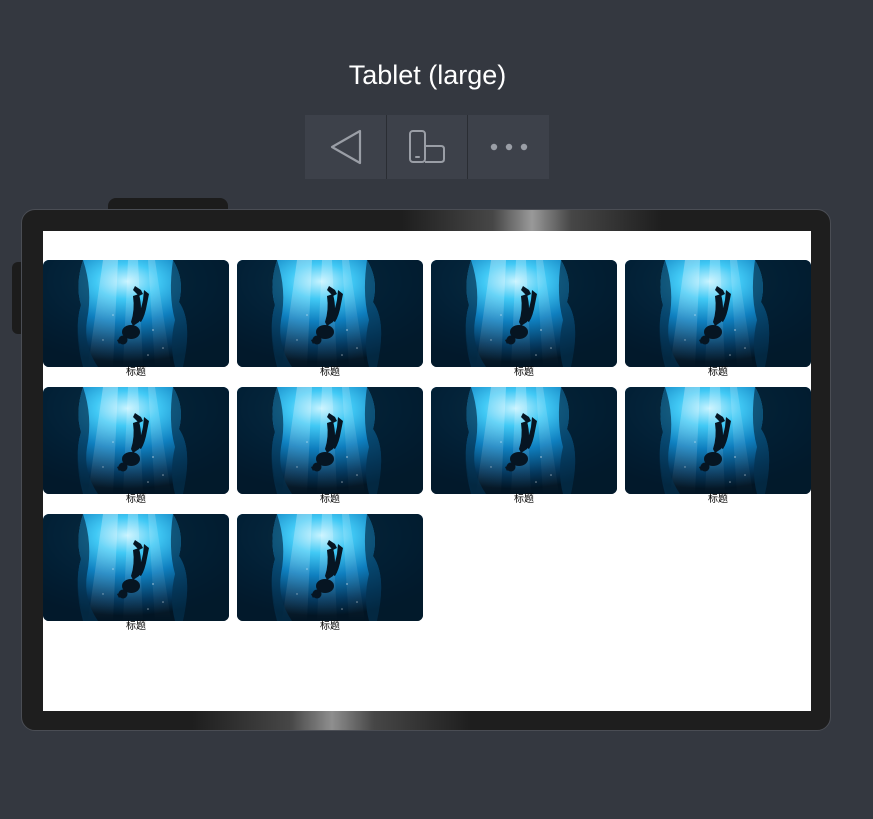 The image size is (873, 819). I want to click on more-options-button, so click(508, 147).